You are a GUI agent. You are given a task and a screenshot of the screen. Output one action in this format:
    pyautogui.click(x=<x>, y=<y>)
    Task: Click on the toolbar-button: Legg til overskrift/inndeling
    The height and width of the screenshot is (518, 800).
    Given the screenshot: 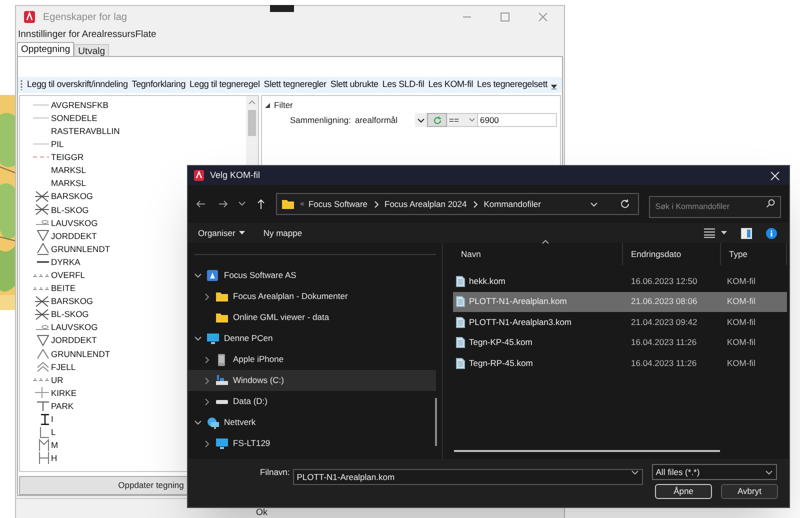 What is the action you would take?
    pyautogui.click(x=77, y=85)
    